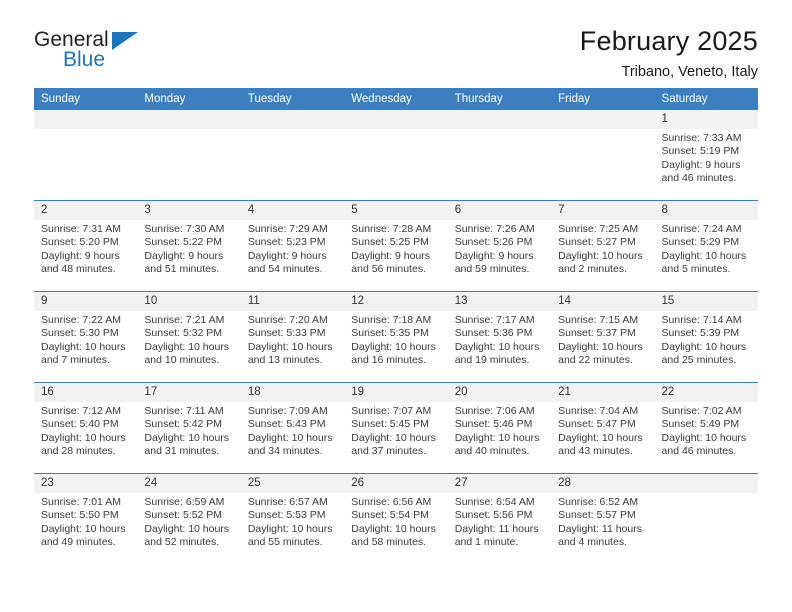 This screenshot has height=612, width=792. I want to click on daylight-text-line2: and 54 minutes., so click(285, 269).